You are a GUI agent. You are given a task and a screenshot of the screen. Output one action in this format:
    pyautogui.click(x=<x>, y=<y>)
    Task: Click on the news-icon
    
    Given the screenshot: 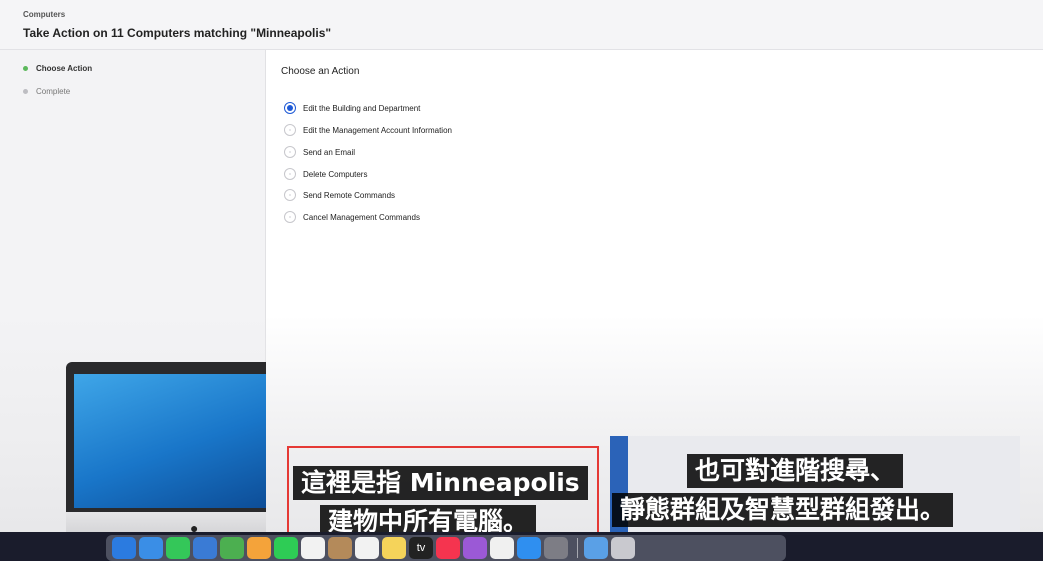 What is the action you would take?
    pyautogui.click(x=502, y=548)
    